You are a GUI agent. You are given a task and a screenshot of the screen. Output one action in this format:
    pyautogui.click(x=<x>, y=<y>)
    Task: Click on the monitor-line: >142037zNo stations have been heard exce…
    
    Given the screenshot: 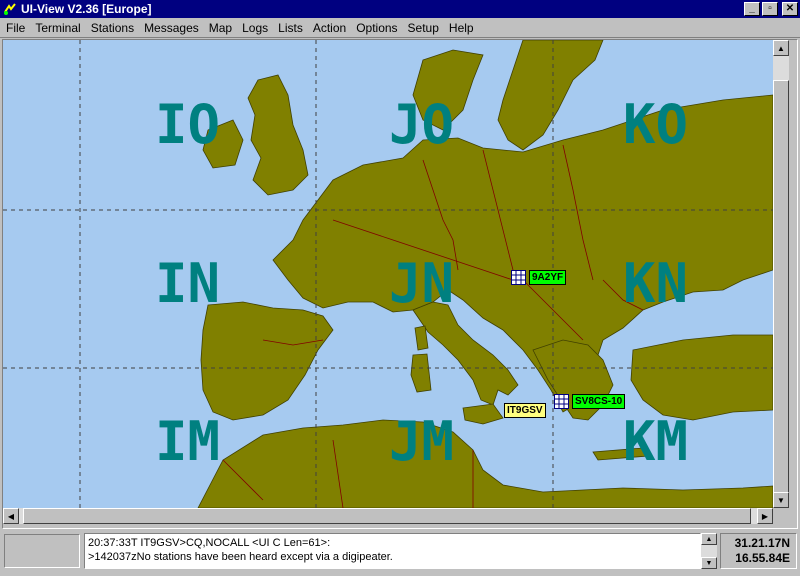 What is the action you would take?
    pyautogui.click(x=240, y=557)
    